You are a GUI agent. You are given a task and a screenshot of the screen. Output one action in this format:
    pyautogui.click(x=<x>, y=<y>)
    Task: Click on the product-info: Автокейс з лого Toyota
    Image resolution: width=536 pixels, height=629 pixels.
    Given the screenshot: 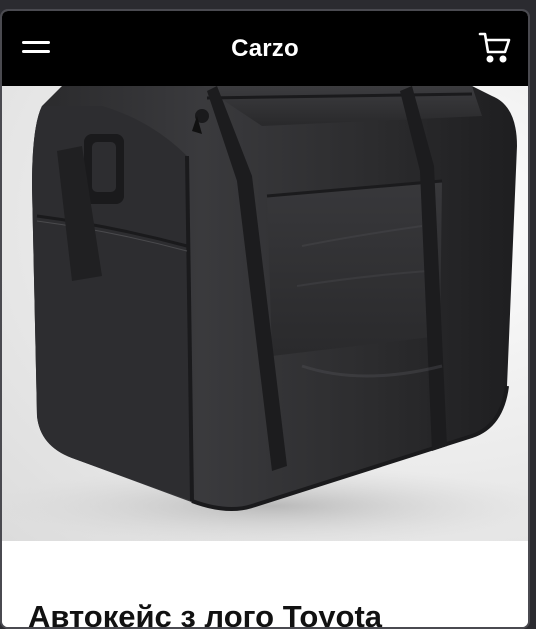 What is the action you would take?
    pyautogui.click(x=265, y=585)
    